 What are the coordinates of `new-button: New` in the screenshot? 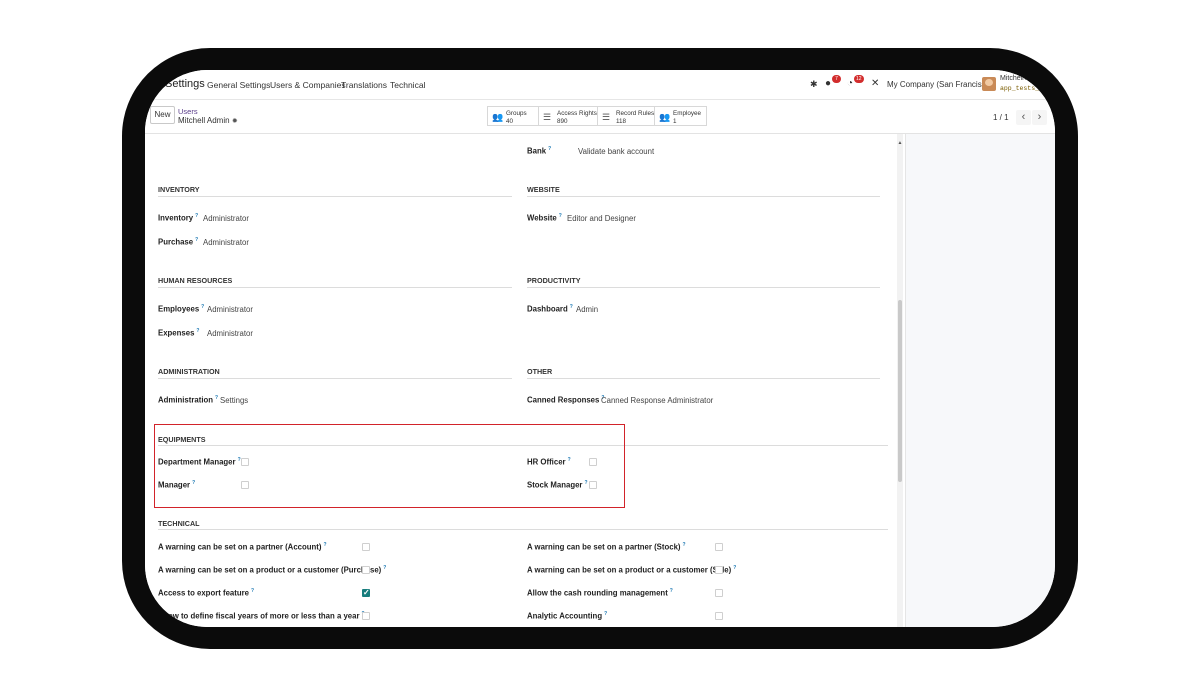 It's located at (162, 115).